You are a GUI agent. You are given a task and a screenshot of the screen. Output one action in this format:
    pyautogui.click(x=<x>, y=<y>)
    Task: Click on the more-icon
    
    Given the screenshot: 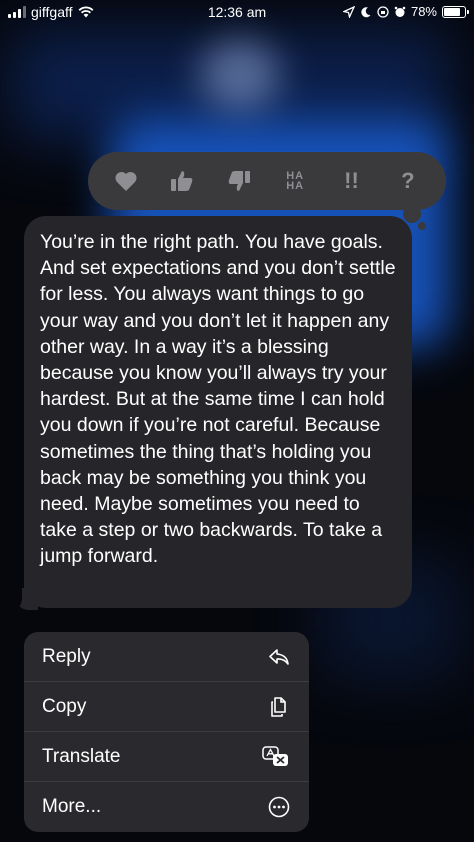 What is the action you would take?
    pyautogui.click(x=279, y=807)
    